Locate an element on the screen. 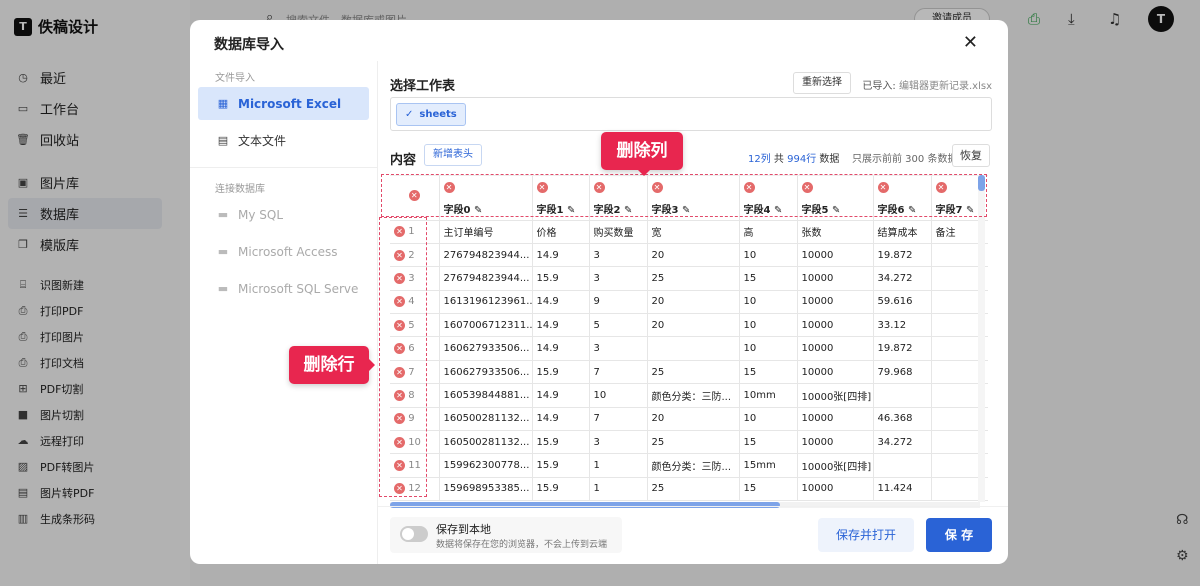  table-cell: 结算成本 is located at coordinates (902, 232).